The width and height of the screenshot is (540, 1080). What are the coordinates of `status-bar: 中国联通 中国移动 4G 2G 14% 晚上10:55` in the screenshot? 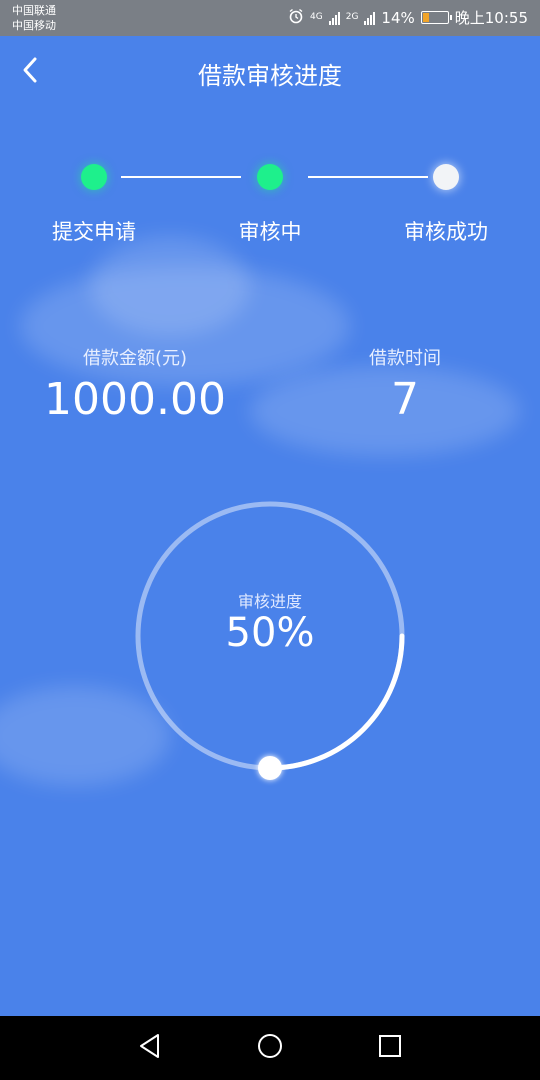 It's located at (270, 18).